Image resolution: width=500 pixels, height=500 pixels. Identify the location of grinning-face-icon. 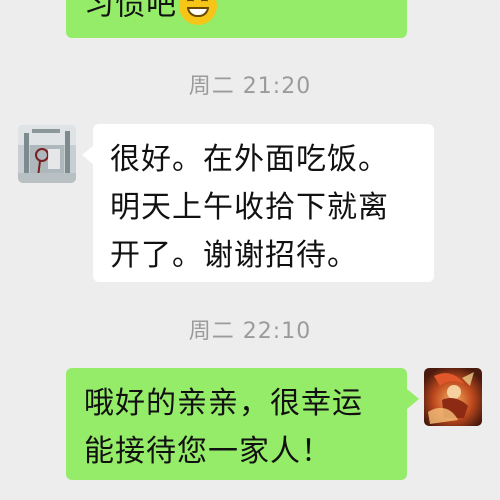
(198, 12).